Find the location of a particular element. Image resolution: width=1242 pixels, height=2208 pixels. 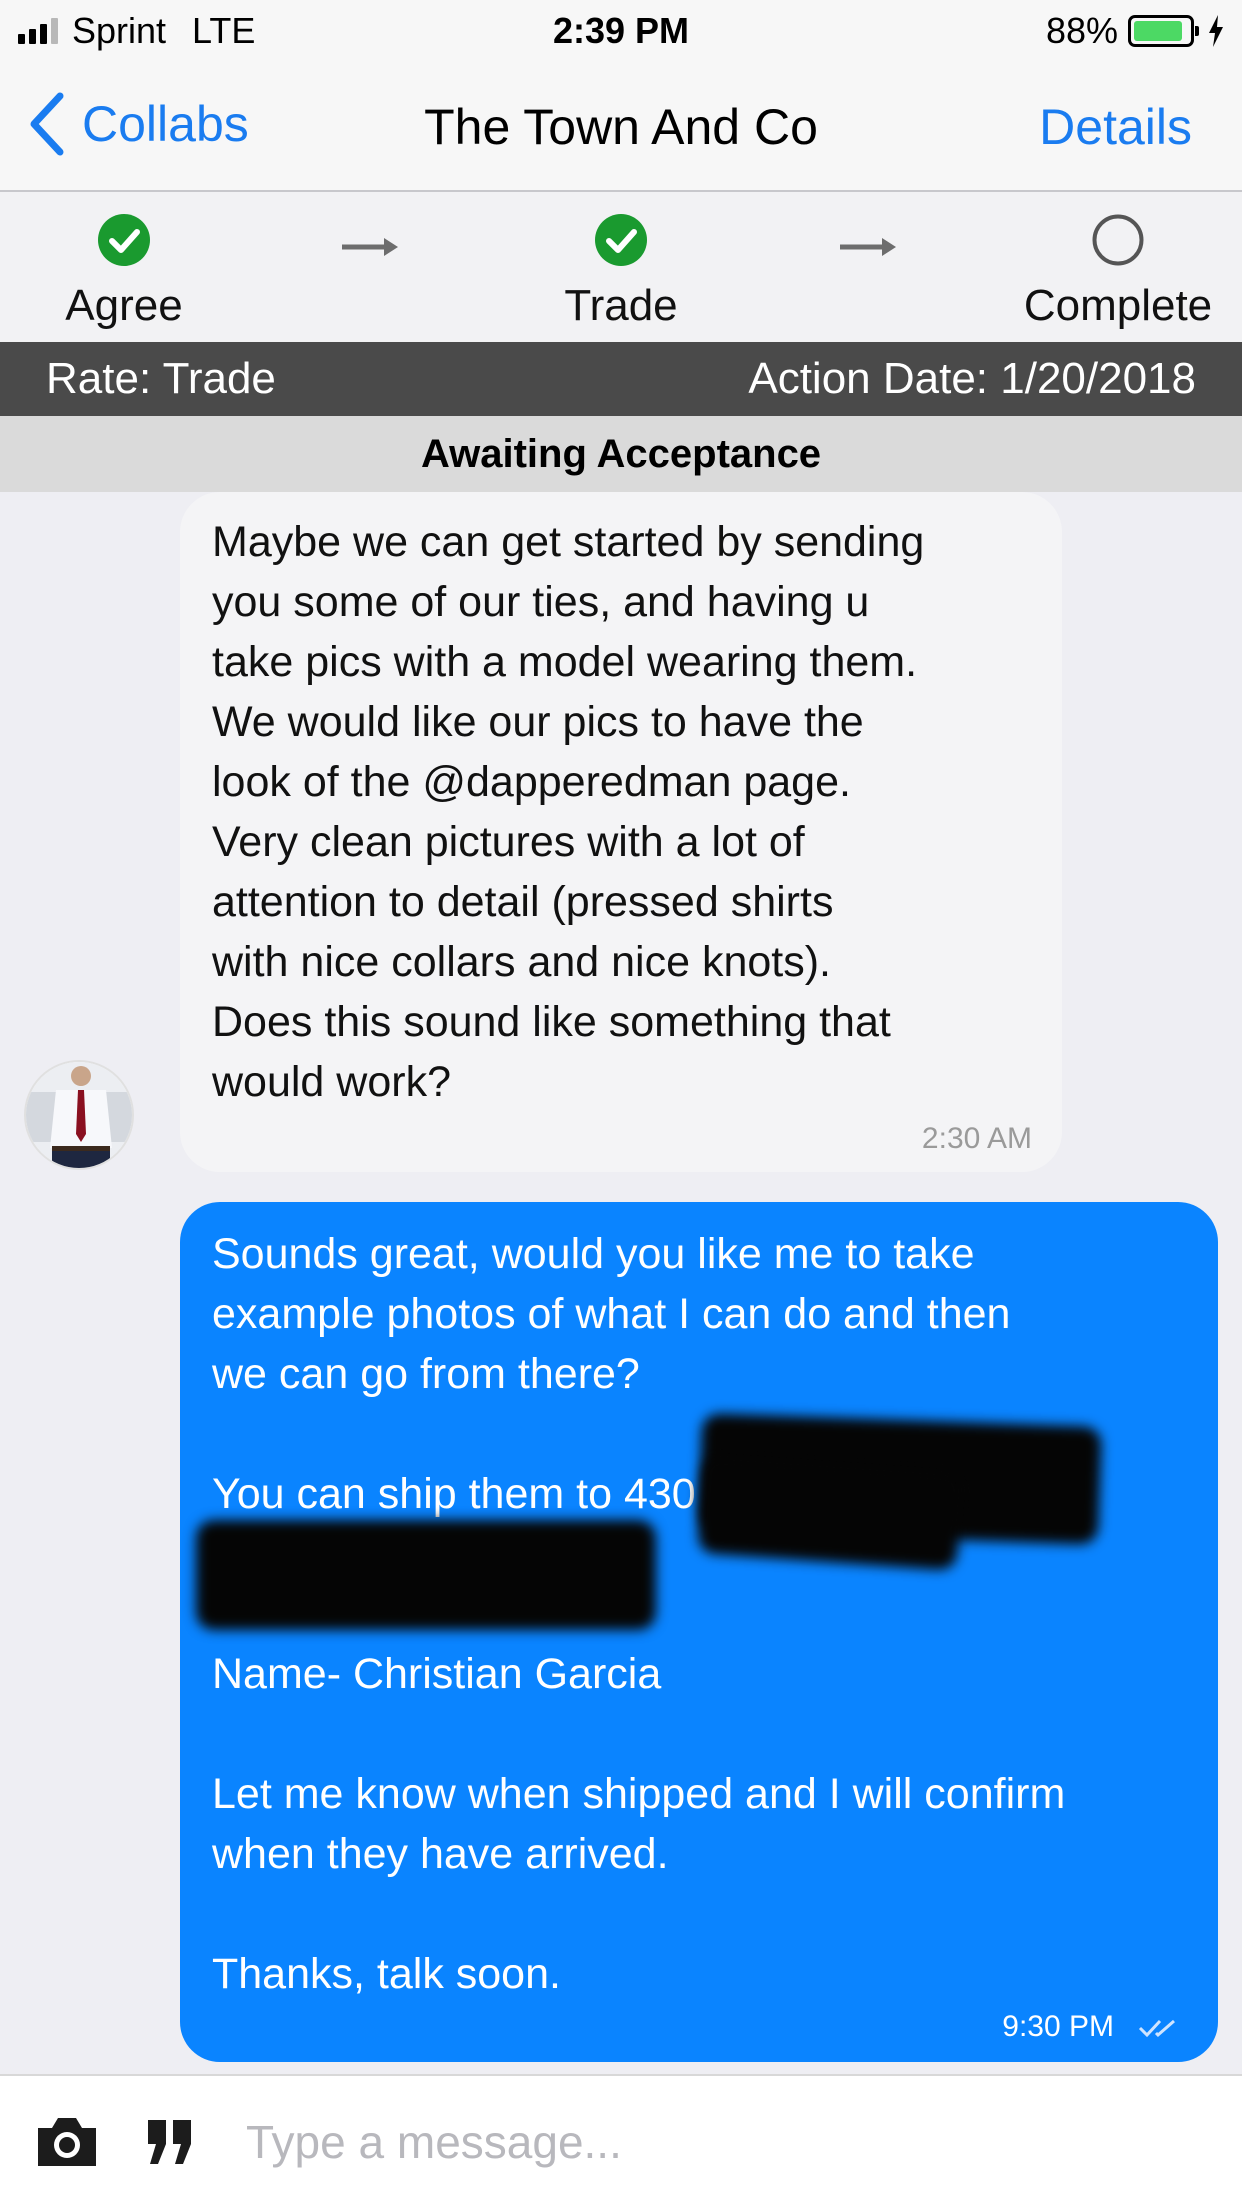

rate-label: Rate: Trade is located at coordinates (161, 378).